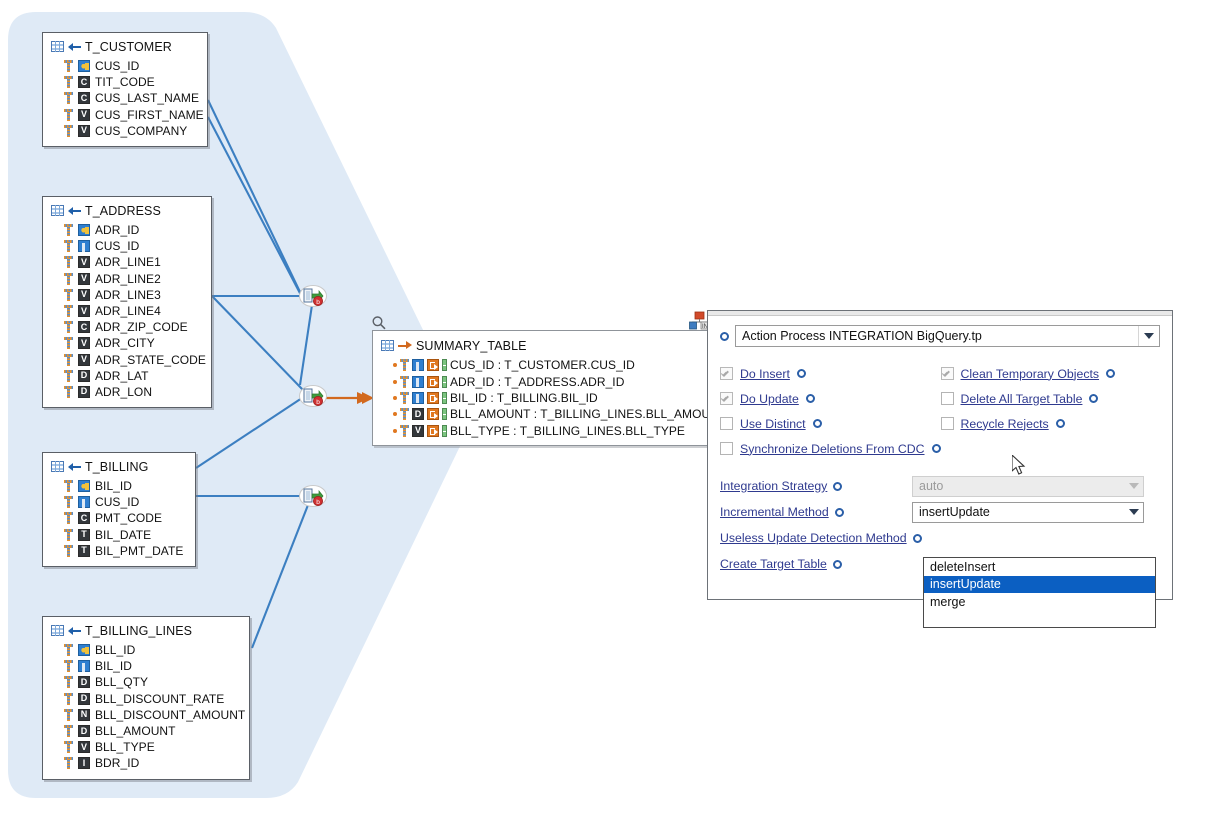 This screenshot has width=1209, height=821. I want to click on checkbox-row-sync-deletions-cdc: Synchronize Deletions From CDC, so click(830, 448).